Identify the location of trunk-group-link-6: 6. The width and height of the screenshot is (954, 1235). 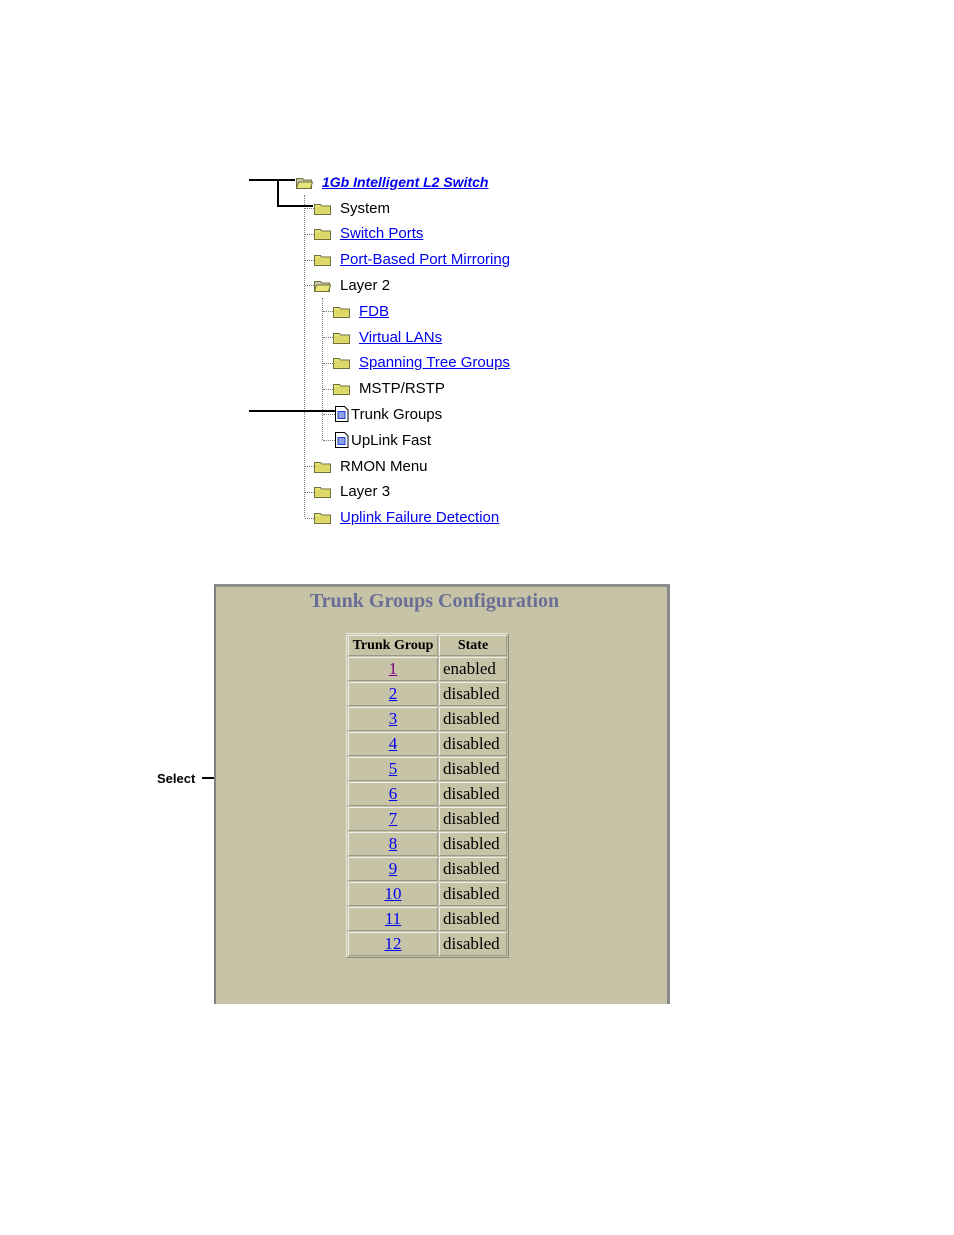
(393, 793).